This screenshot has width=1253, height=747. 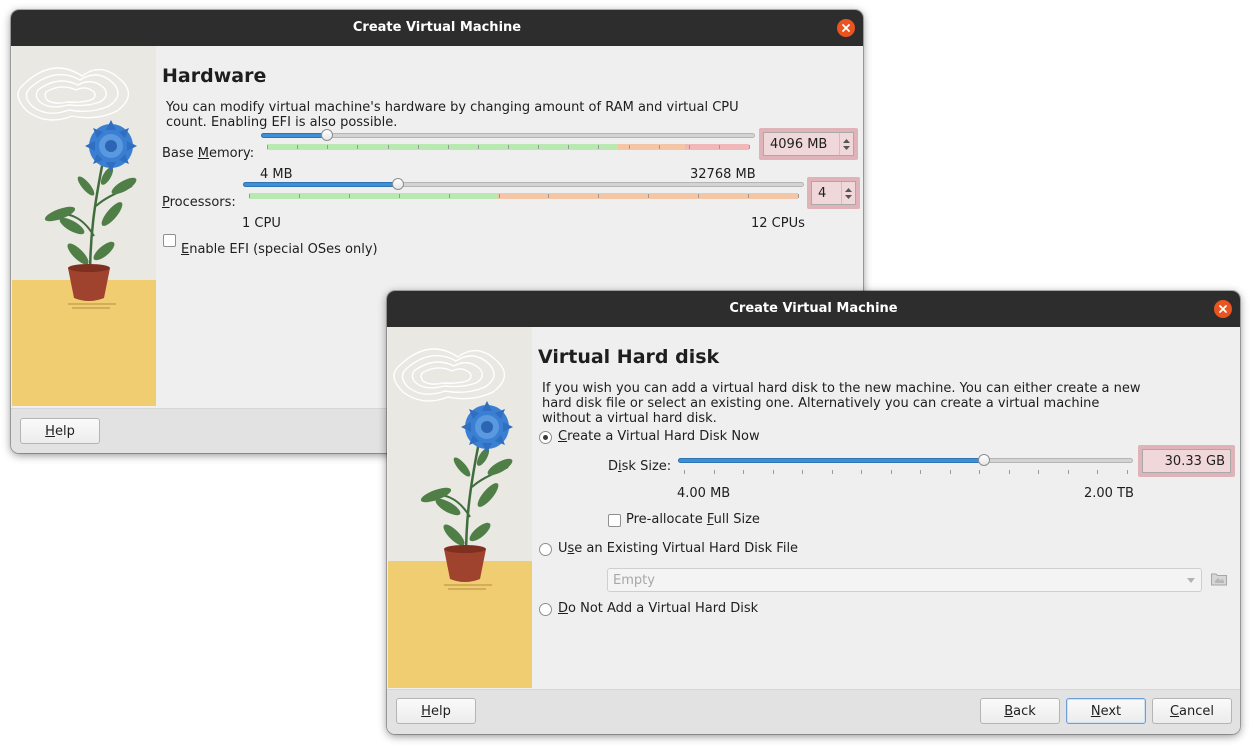 I want to click on base-memory-zone-safe, so click(x=442, y=147).